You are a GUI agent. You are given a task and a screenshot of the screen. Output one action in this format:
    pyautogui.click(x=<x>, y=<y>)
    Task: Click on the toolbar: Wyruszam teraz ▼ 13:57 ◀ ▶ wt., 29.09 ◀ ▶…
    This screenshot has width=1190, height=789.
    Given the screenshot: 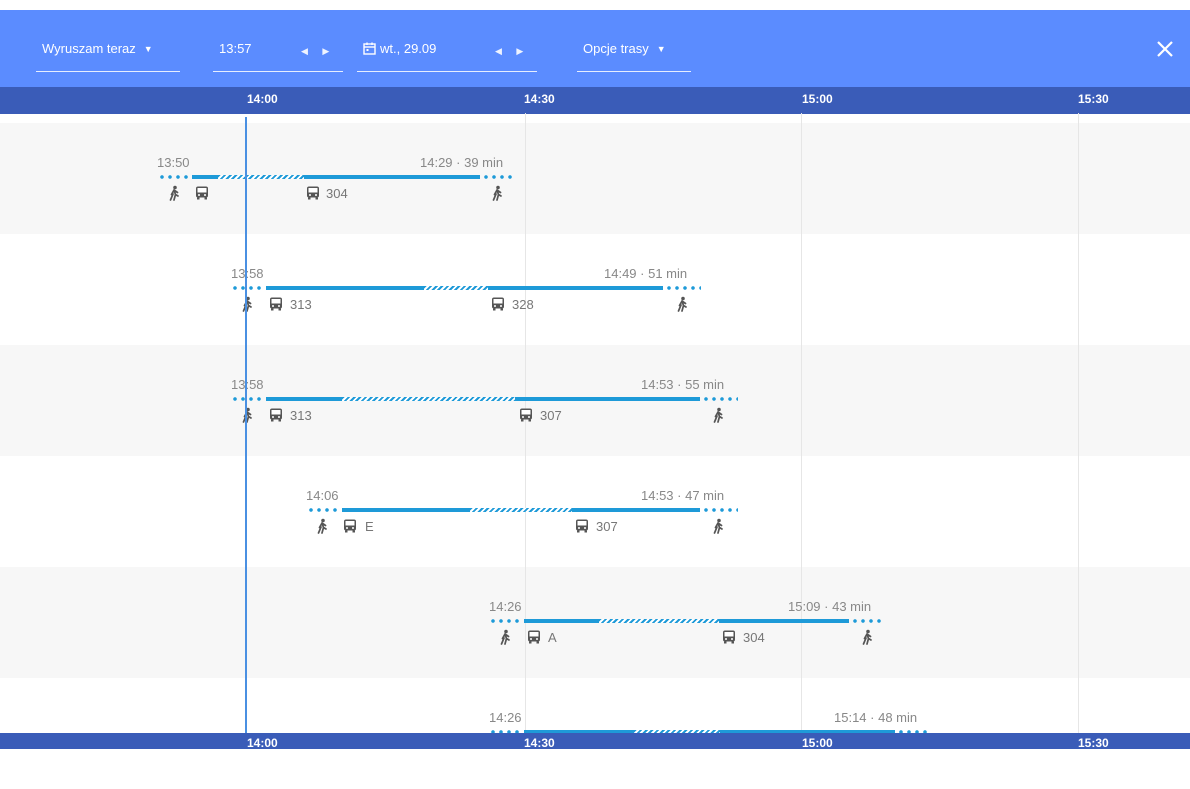 What is the action you would take?
    pyautogui.click(x=595, y=48)
    